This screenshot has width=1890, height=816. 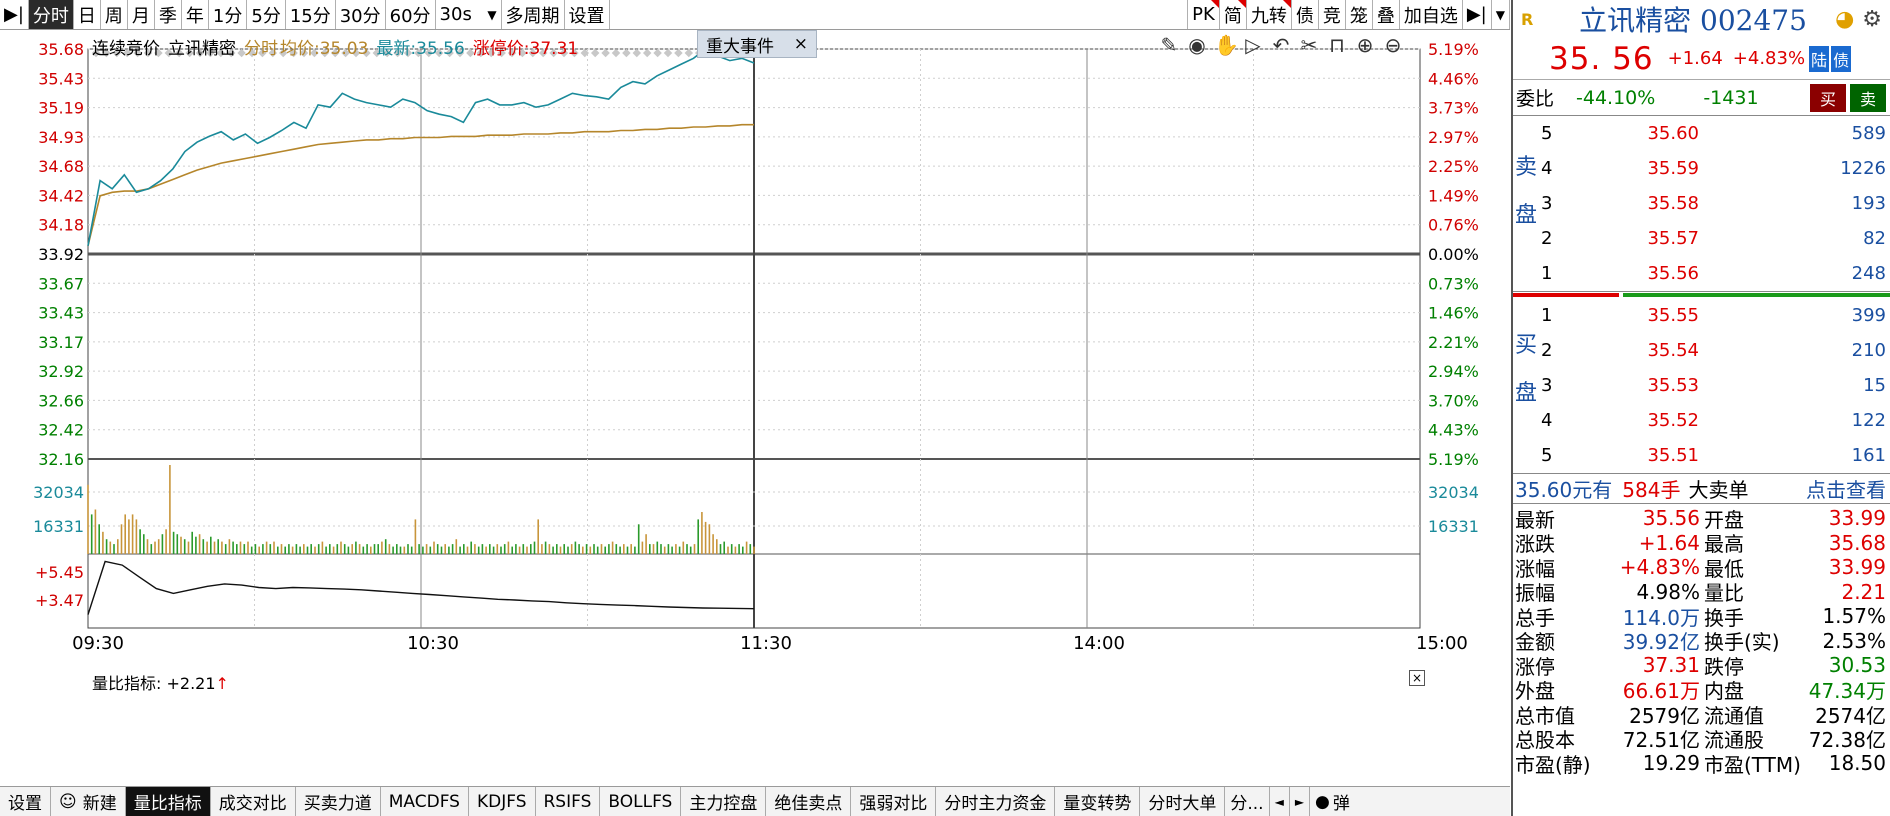 What do you see at coordinates (1872, 19) in the screenshot?
I see `gear-icon: ⚙` at bounding box center [1872, 19].